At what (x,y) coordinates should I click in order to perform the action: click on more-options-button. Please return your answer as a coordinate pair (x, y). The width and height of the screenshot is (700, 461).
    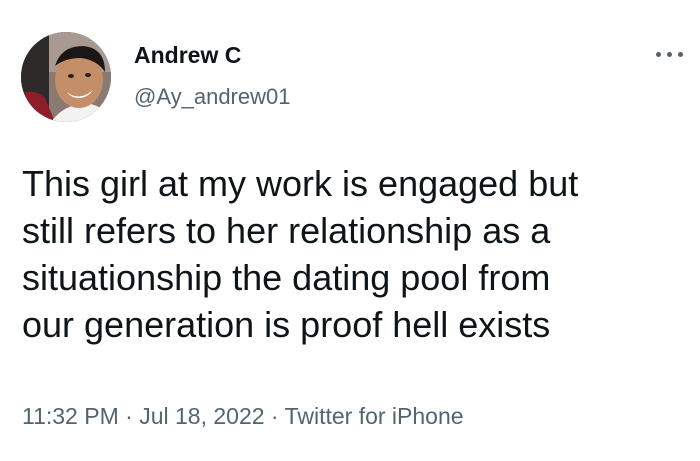
    Looking at the image, I should click on (671, 54).